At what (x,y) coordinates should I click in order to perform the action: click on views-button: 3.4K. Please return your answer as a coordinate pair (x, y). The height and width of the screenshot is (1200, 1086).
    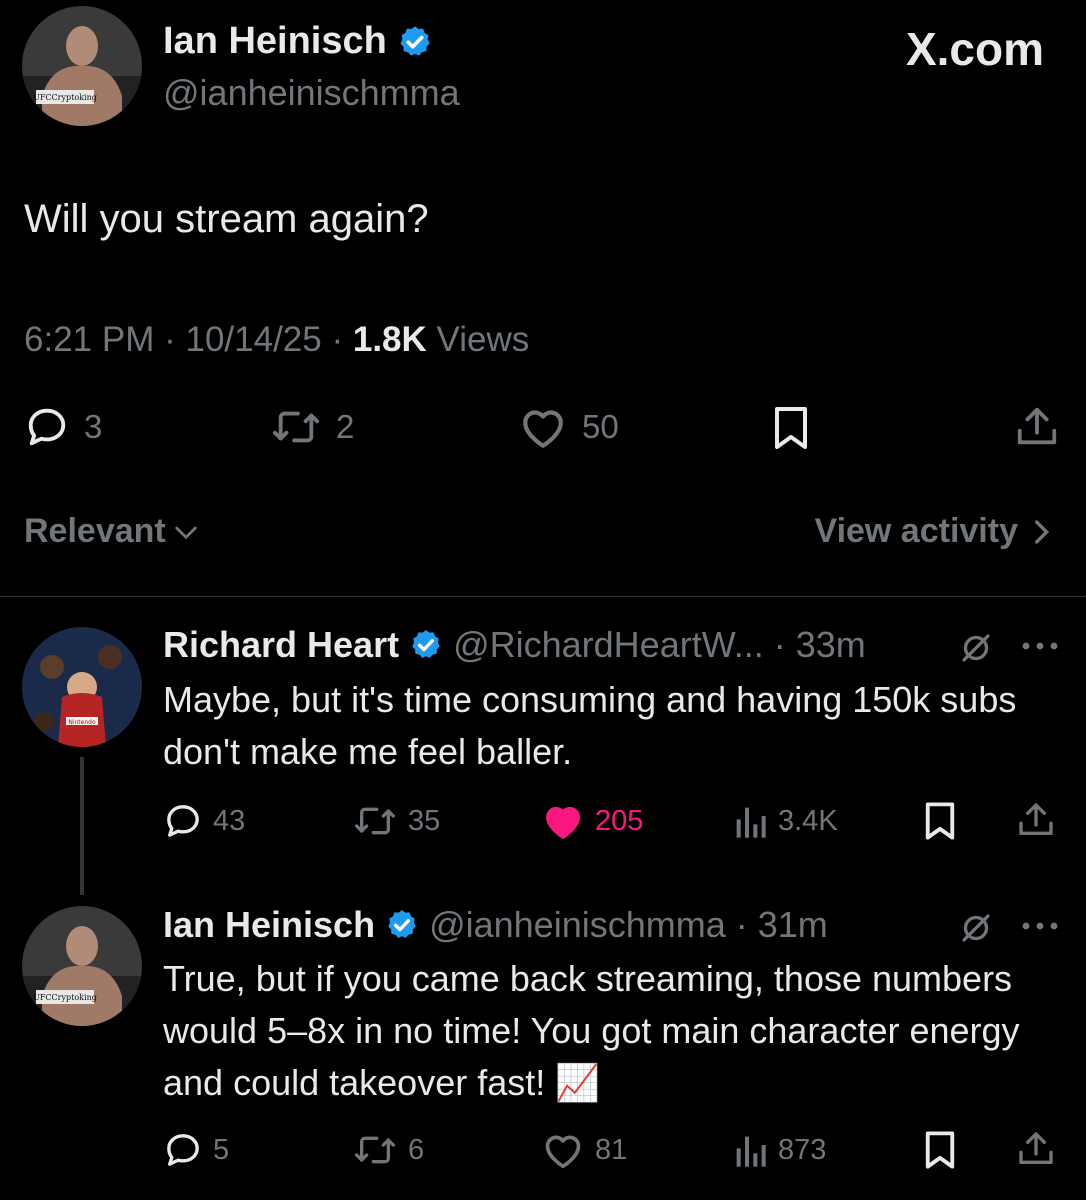
    Looking at the image, I should click on (785, 821).